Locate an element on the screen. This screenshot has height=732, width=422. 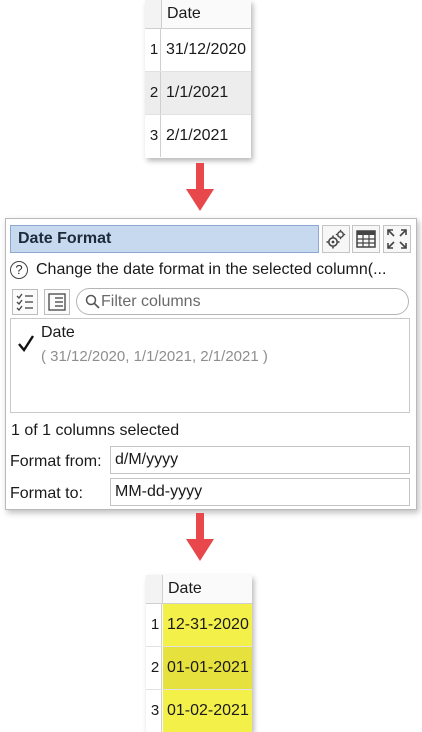
table-row: 2 01-01-2021 is located at coordinates (199, 668).